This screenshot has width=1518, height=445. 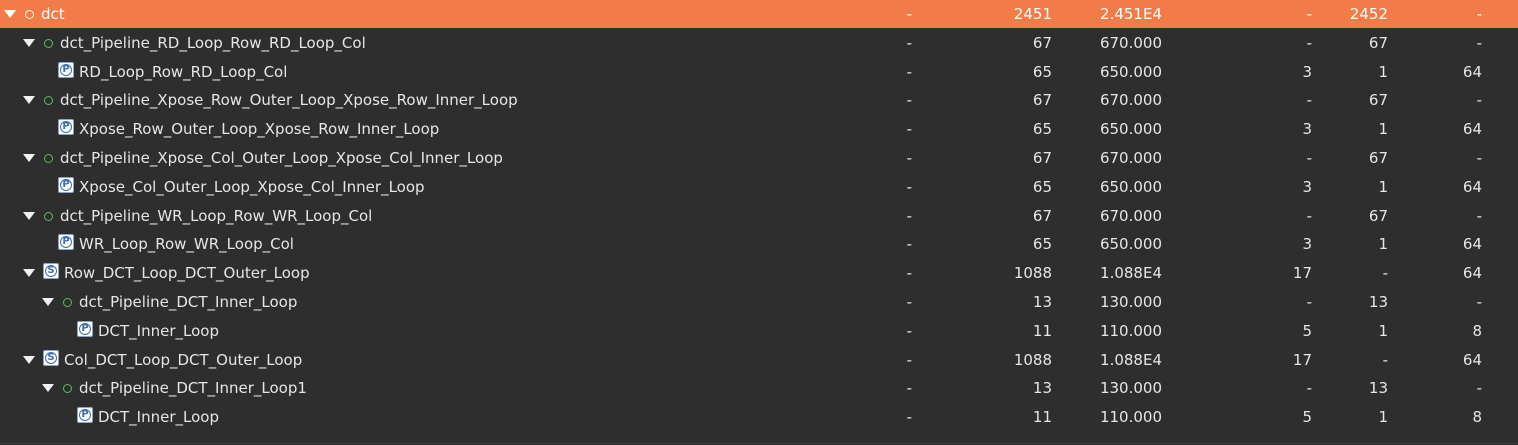 What do you see at coordinates (193, 388) in the screenshot?
I see `tree-row-label: dct_Pipeline_DCT_Inner_Loop1` at bounding box center [193, 388].